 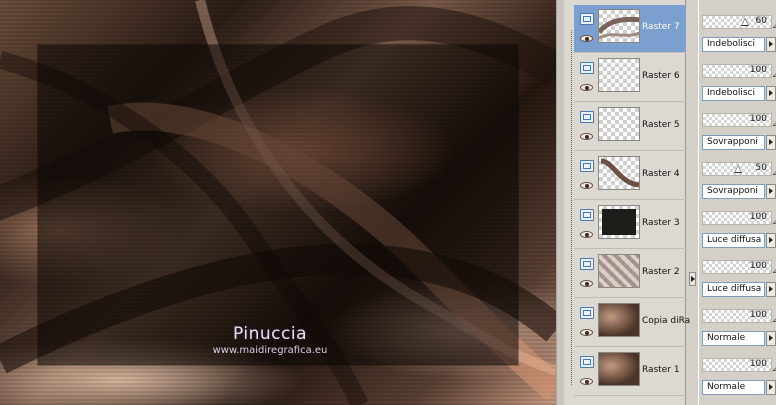 I want to click on panel-expand-button, so click(x=692, y=279).